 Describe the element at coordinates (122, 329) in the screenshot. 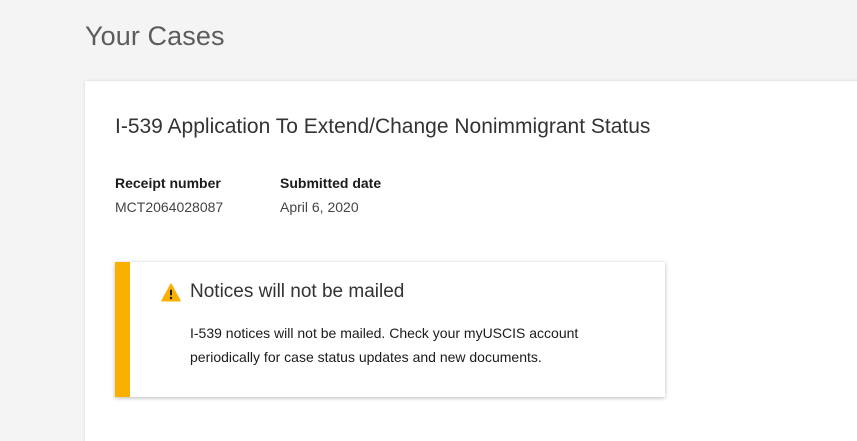

I see `alert-accent-bar` at that location.